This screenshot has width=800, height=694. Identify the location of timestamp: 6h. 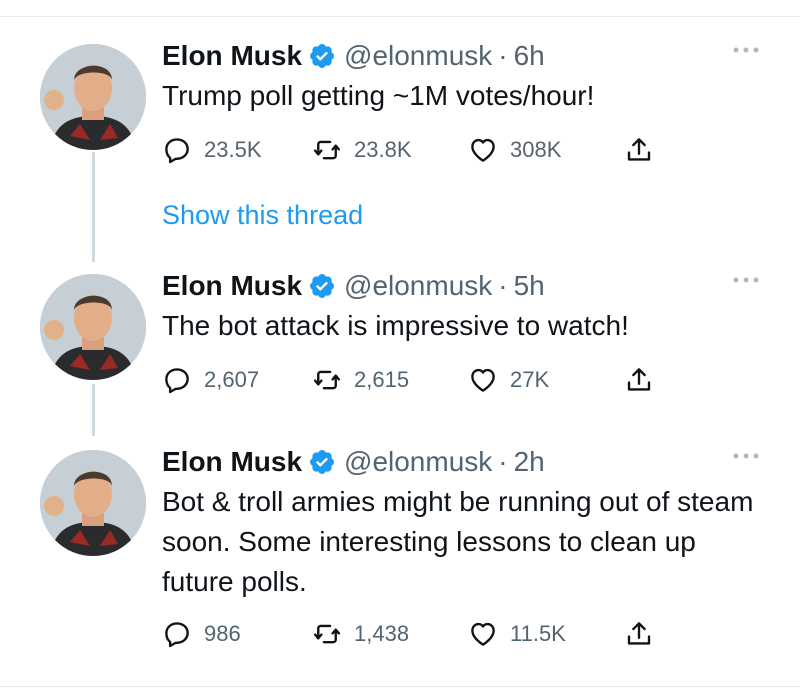
(529, 56).